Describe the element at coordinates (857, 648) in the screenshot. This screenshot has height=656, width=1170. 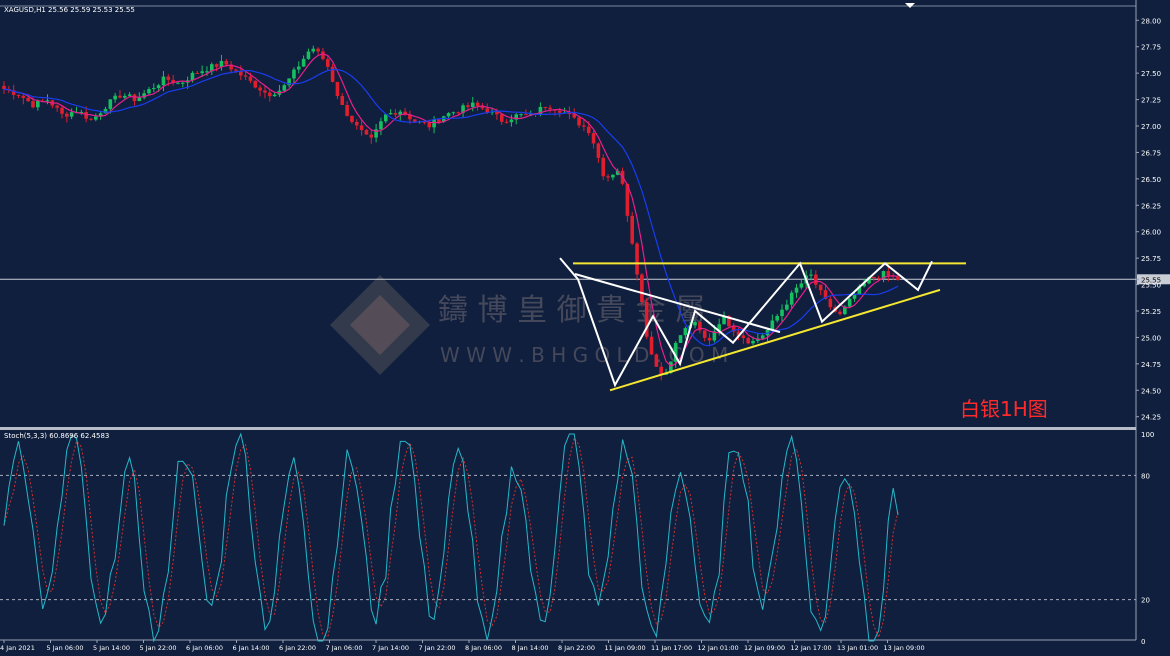
I see `time-tick-label: 13 Jan 01:00` at that location.